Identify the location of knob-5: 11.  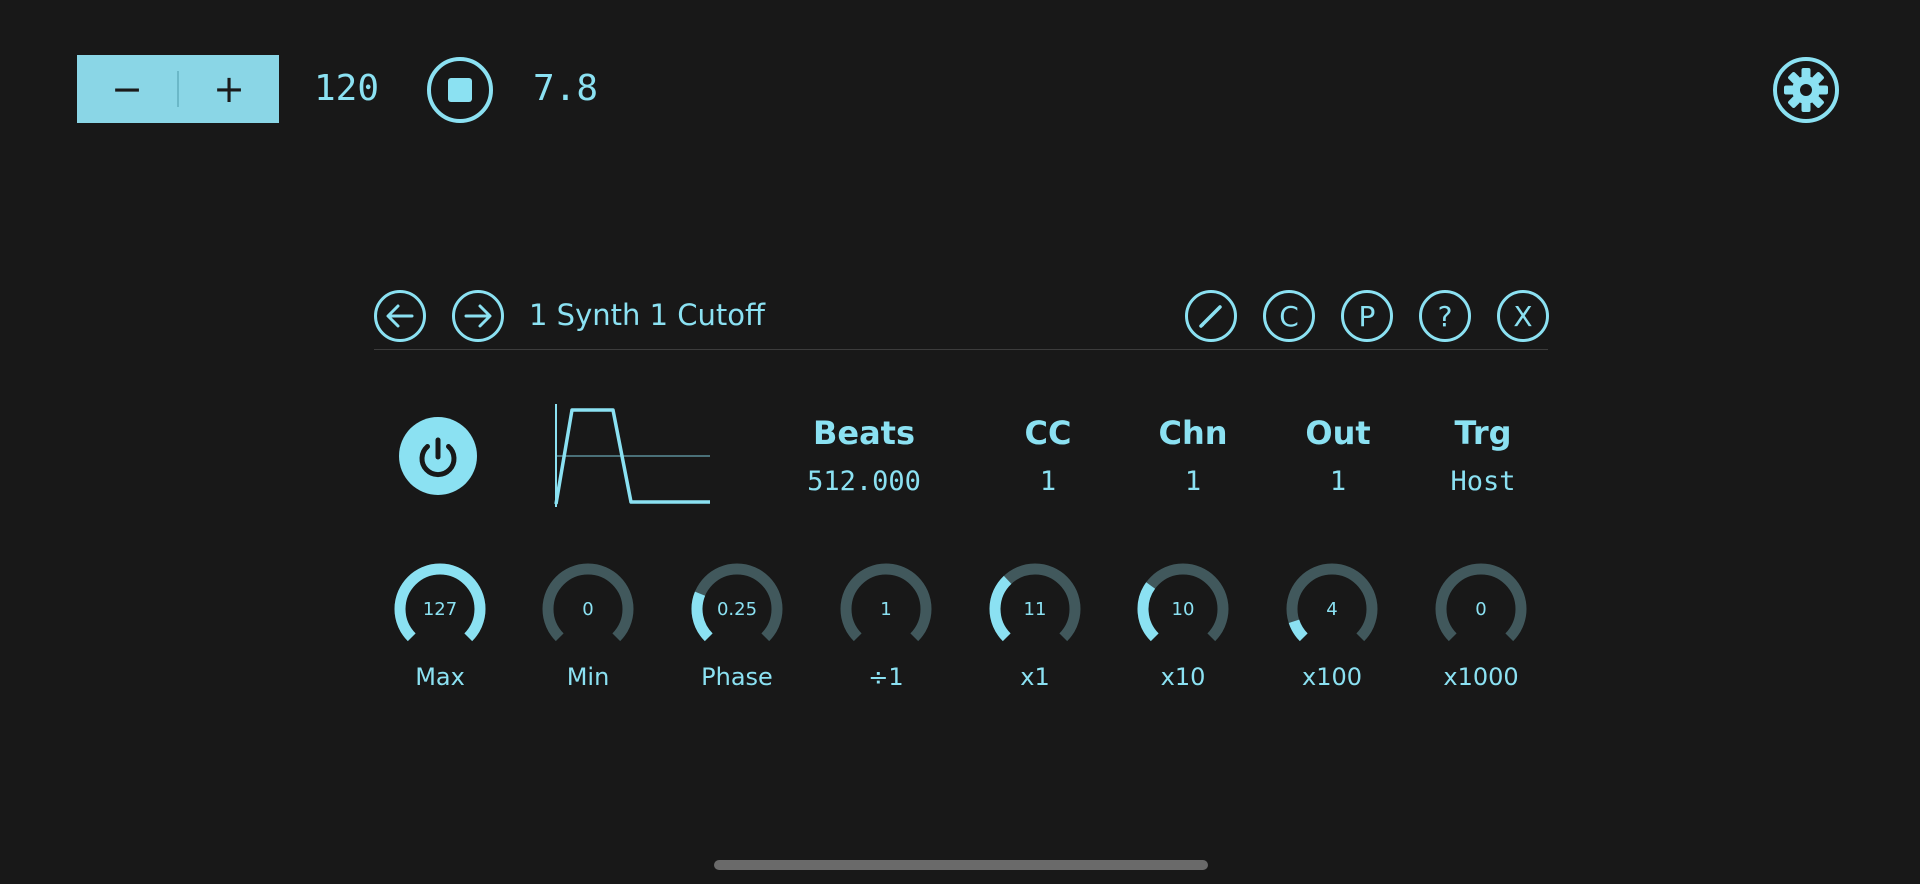
(1035, 609).